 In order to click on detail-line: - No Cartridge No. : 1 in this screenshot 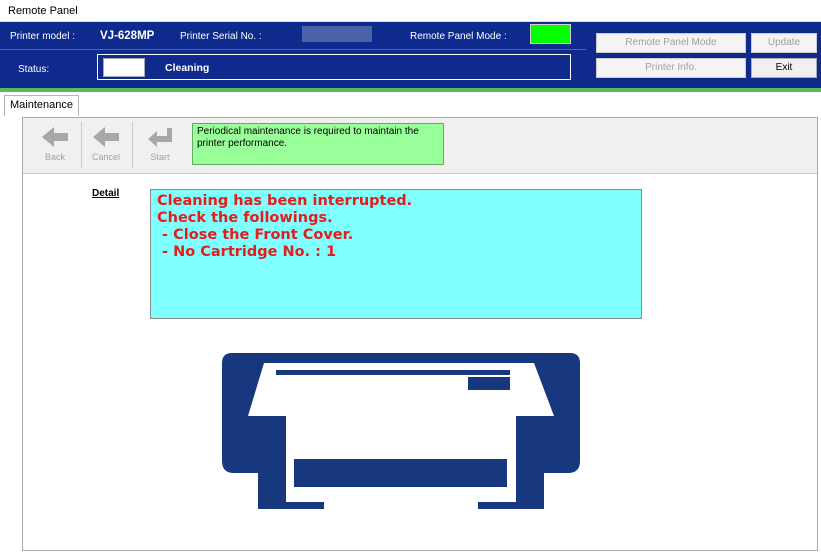, I will do `click(247, 252)`.